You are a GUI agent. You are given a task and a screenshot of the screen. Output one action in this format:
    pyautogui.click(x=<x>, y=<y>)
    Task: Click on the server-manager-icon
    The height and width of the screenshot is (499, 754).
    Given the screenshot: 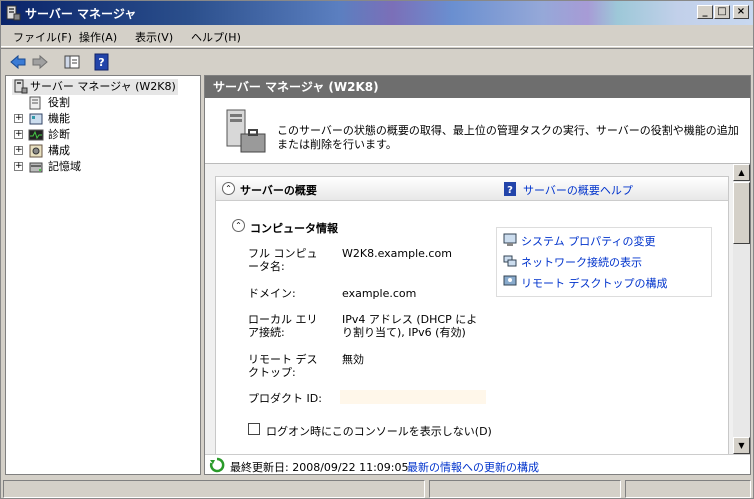 What is the action you would take?
    pyautogui.click(x=13, y=13)
    